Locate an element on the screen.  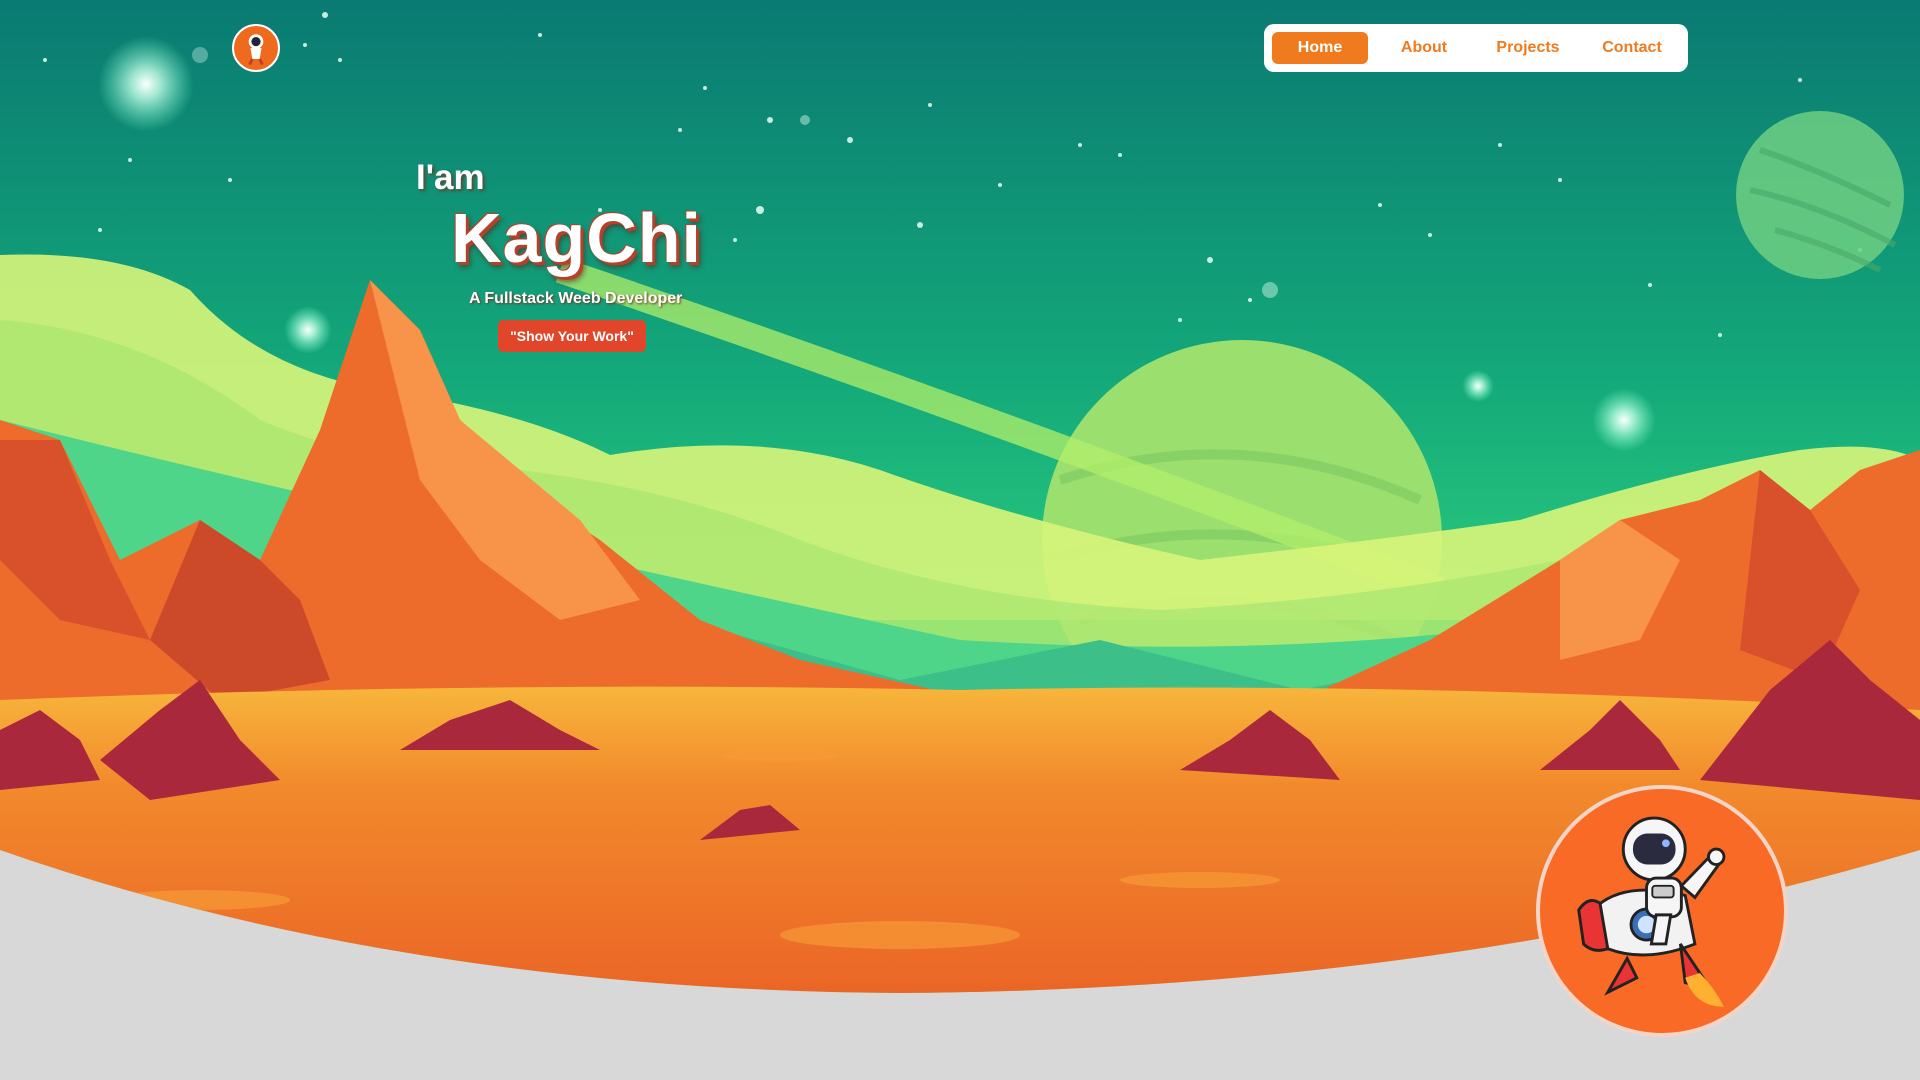
show-work-button: "Show Your Work" is located at coordinates (572, 336).